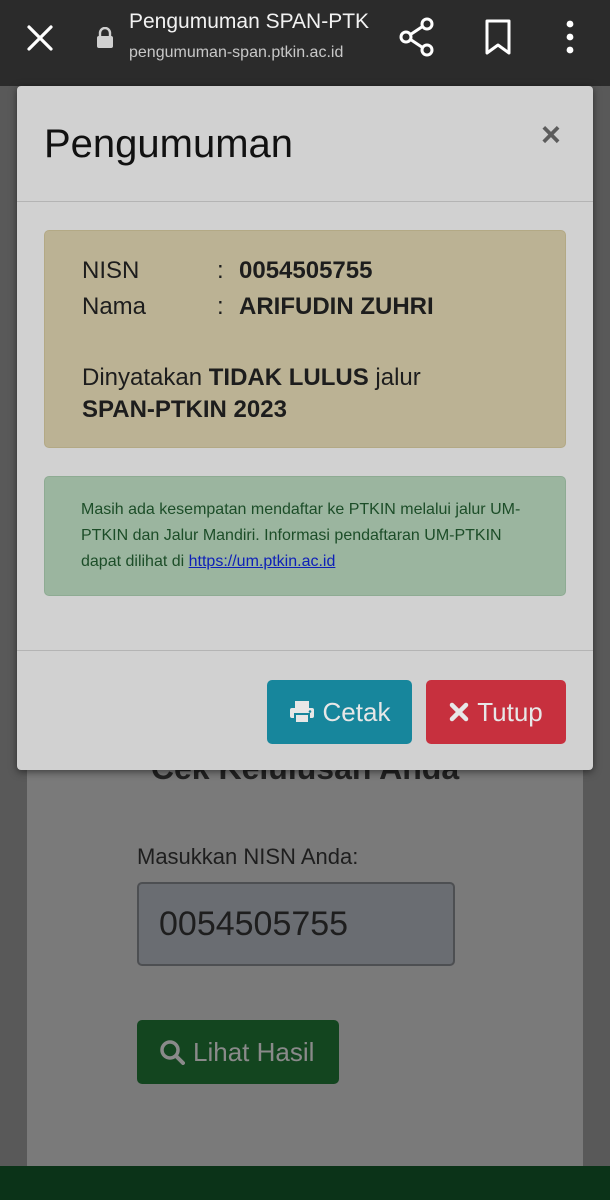 The height and width of the screenshot is (1200, 610). What do you see at coordinates (296, 924) in the screenshot?
I see `nisn-input` at bounding box center [296, 924].